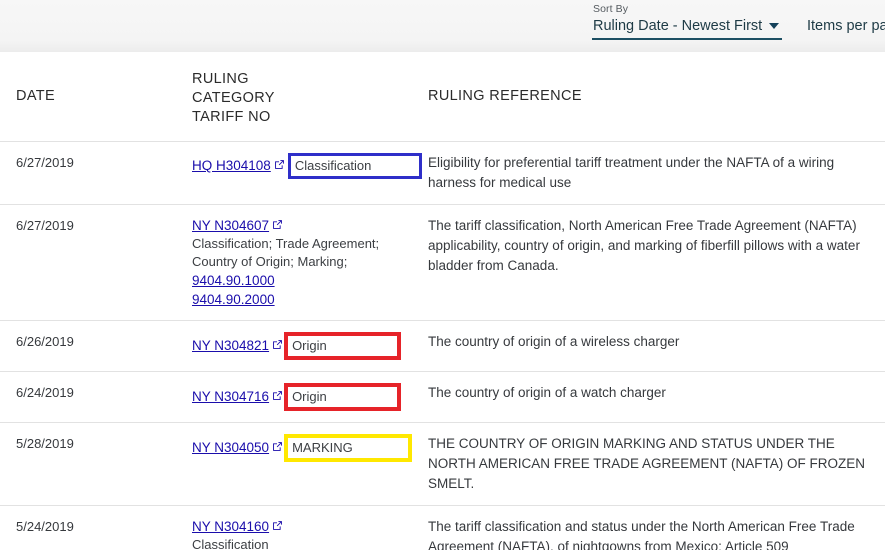 This screenshot has width=885, height=550. Describe the element at coordinates (45, 341) in the screenshot. I see `ruling-date: 6/26/2019` at that location.